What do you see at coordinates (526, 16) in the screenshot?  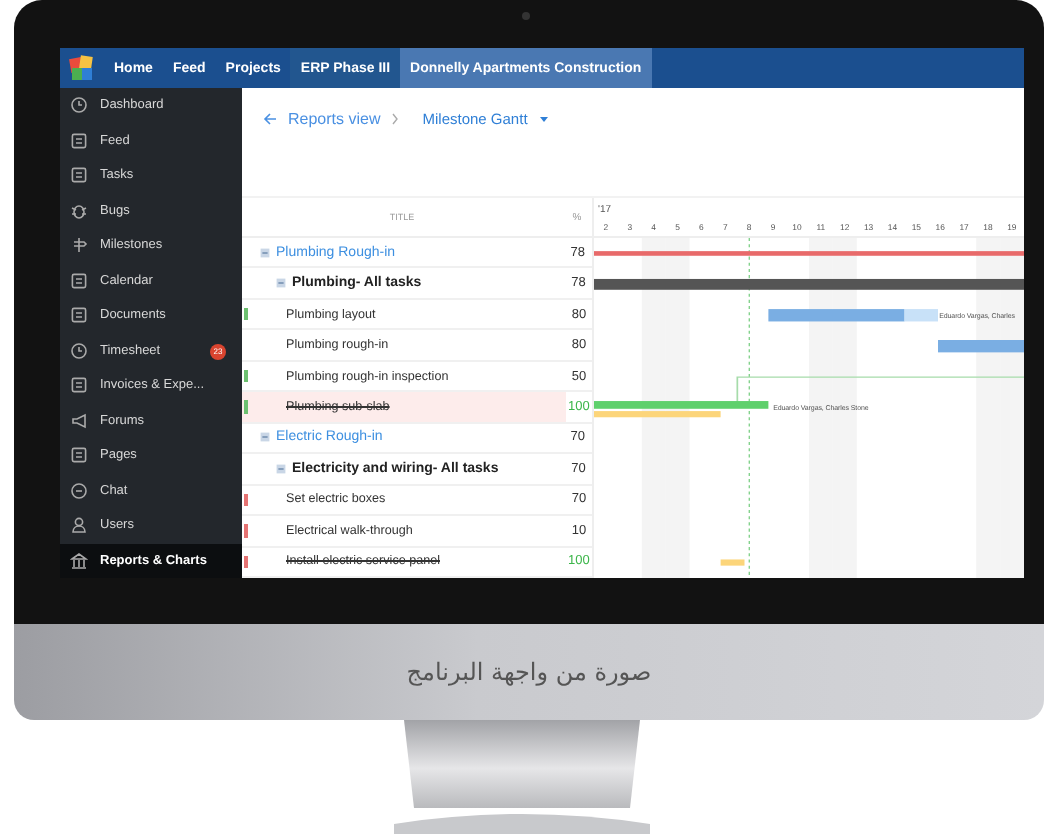 I see `camera-dot` at bounding box center [526, 16].